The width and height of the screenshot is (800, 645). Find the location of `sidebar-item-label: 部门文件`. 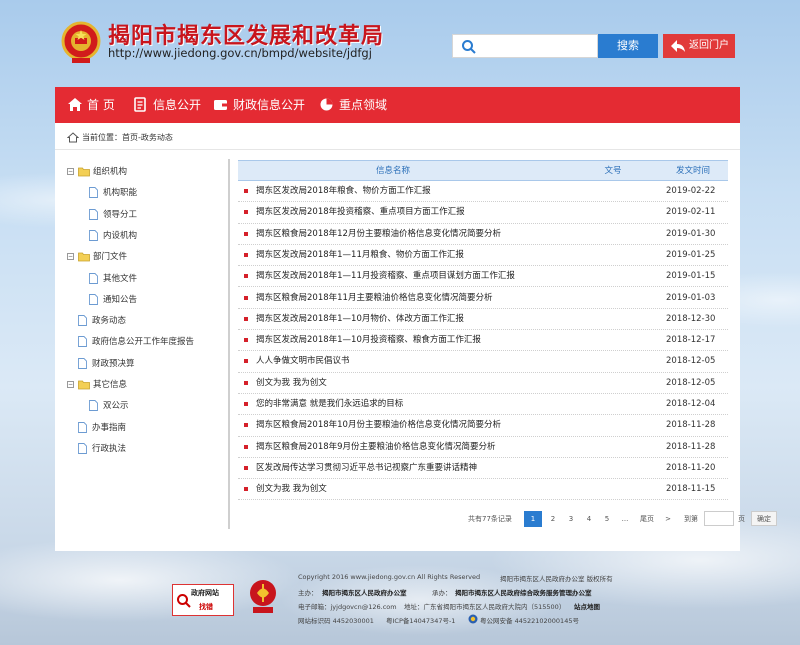

sidebar-item-label: 部门文件 is located at coordinates (110, 257).